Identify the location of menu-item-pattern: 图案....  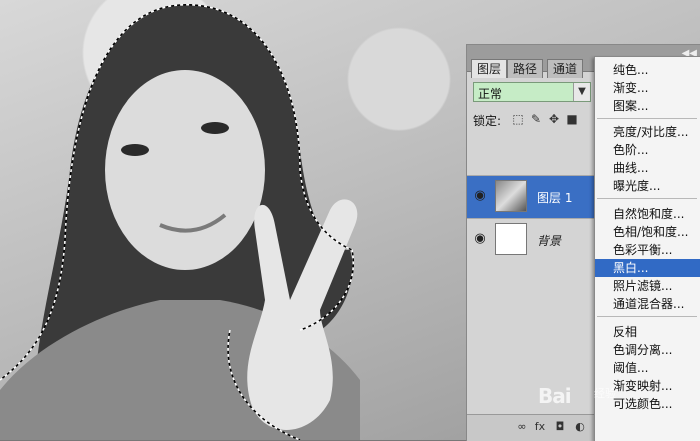
(647, 106).